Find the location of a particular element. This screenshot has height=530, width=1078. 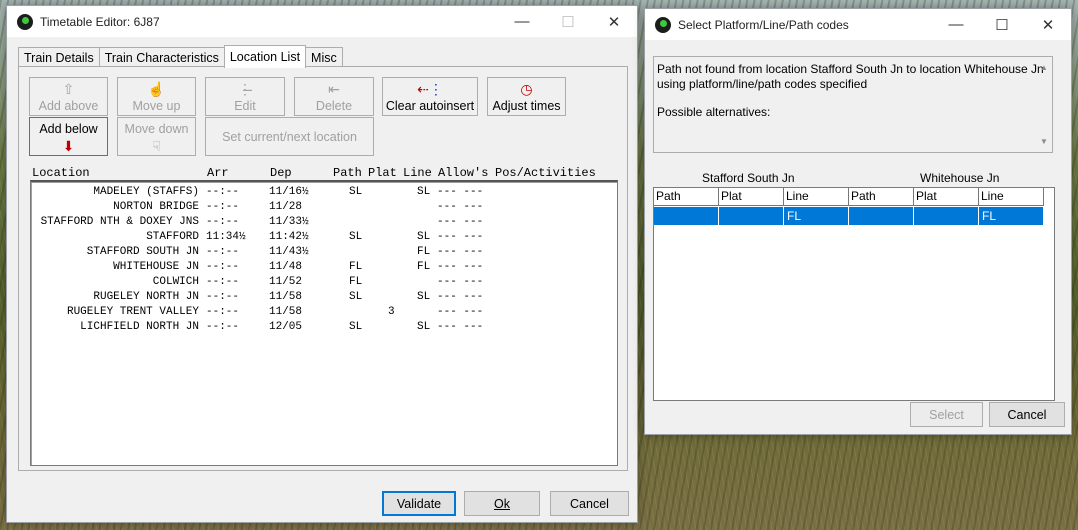

edit-button: ⋮̶ Edit is located at coordinates (245, 96).